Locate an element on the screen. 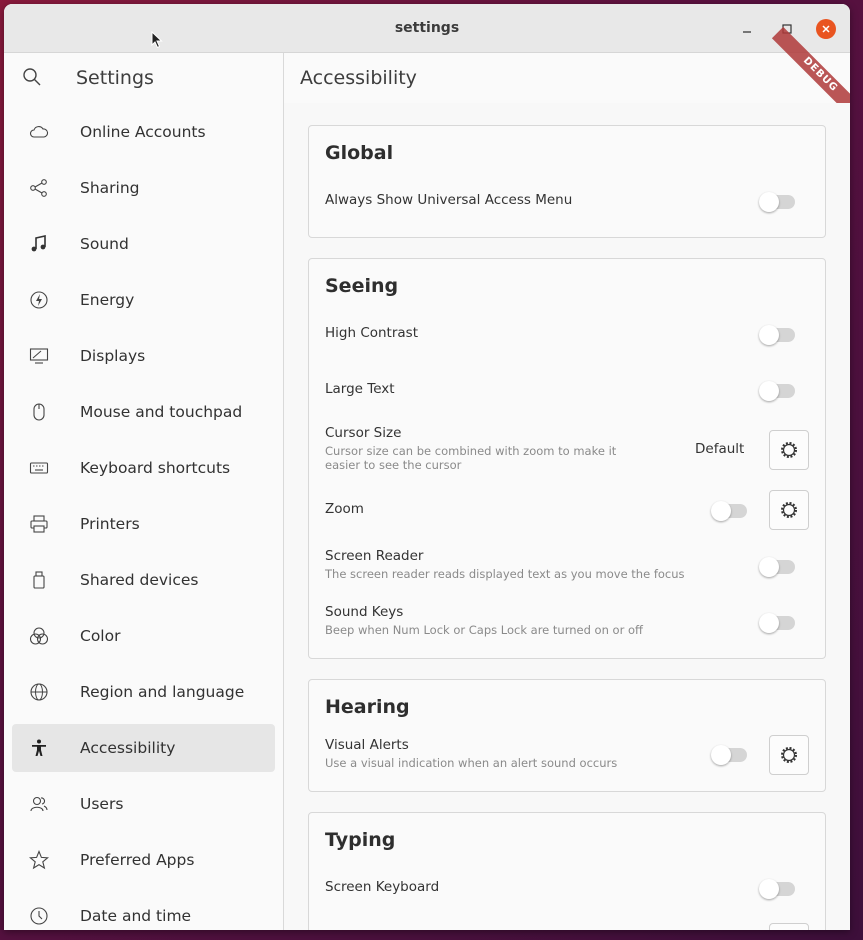 Image resolution: width=863 pixels, height=940 pixels. sidebar-title: Settings is located at coordinates (115, 78).